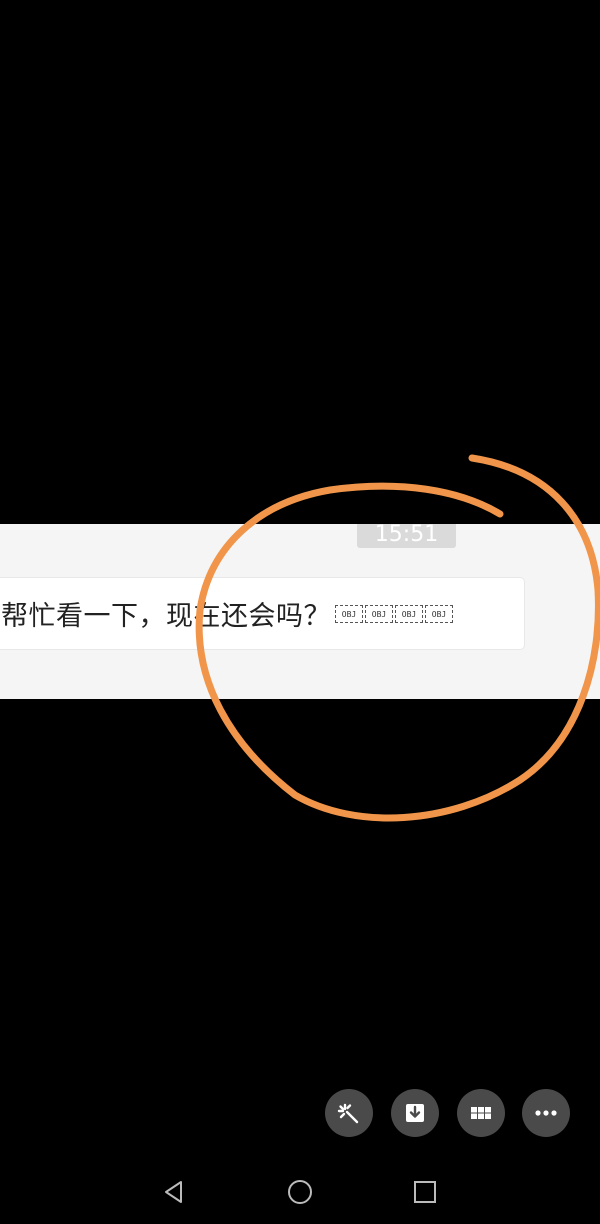 The image size is (600, 1224). Describe the element at coordinates (394, 613) in the screenshot. I see `object-placeholder-glyphs: OBJ OBJ OBJ OBJ` at that location.